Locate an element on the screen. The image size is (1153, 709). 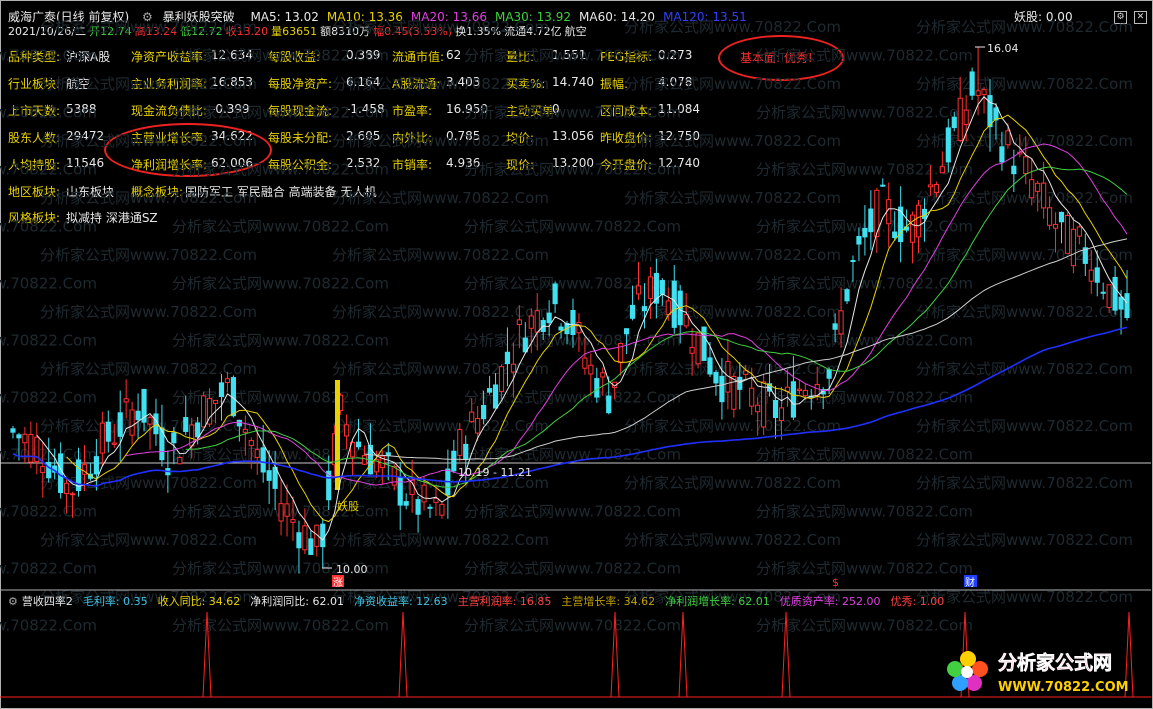
sub-panel-title: 营收四率2 is located at coordinates (47, 601).